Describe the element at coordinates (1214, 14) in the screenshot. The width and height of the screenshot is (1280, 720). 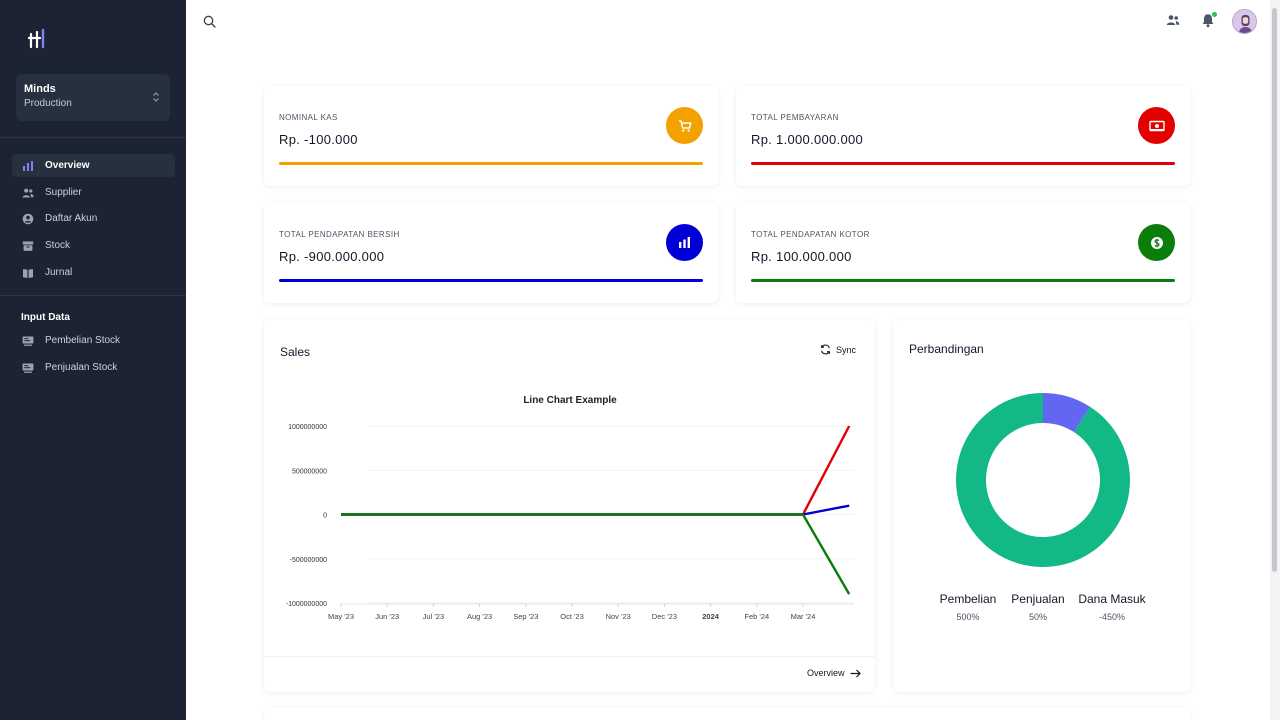
I see `notification-dot` at that location.